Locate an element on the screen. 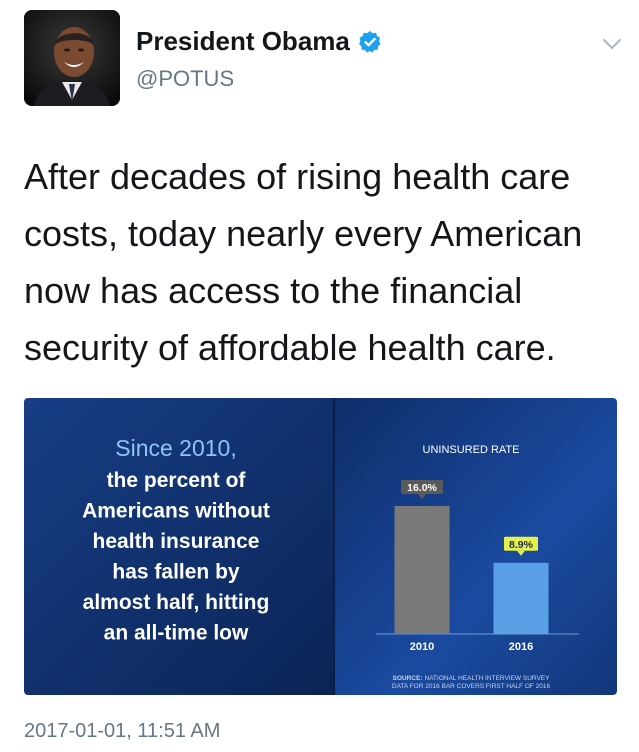  tweet-header: President Obama @POTUS is located at coordinates (324, 58).